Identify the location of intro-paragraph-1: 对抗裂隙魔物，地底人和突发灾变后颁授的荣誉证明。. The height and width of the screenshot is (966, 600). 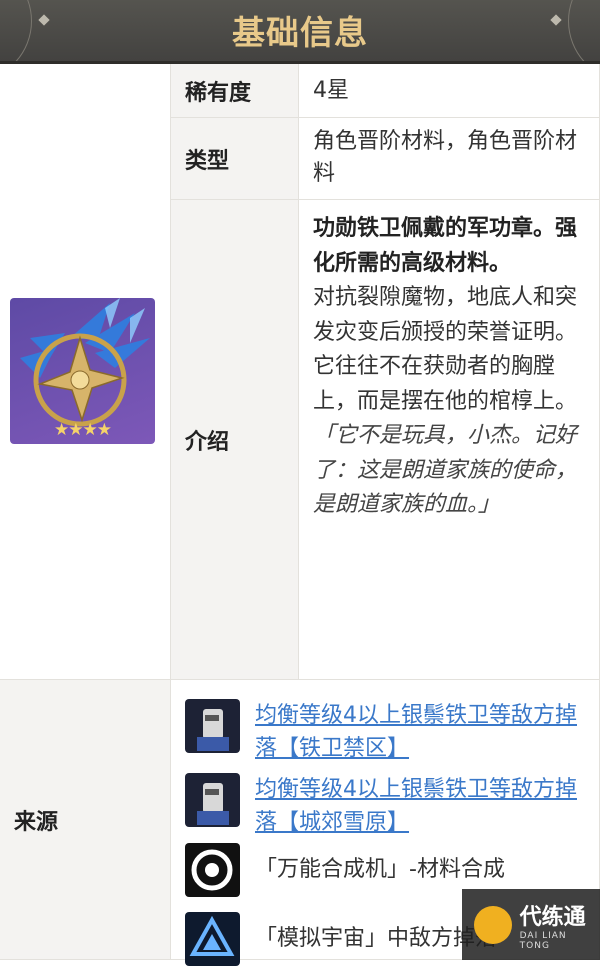
(445, 315).